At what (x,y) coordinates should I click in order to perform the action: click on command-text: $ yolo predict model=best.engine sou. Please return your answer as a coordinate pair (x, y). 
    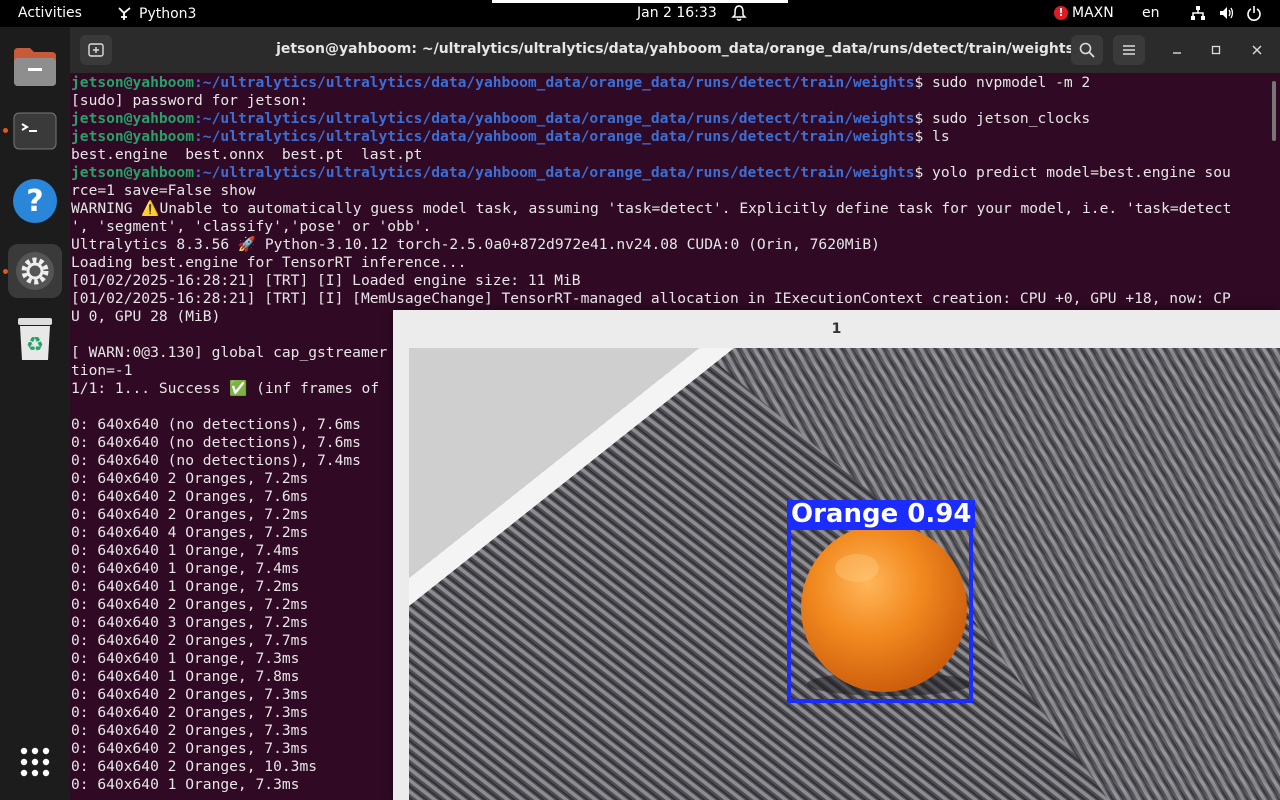
    Looking at the image, I should click on (1072, 172).